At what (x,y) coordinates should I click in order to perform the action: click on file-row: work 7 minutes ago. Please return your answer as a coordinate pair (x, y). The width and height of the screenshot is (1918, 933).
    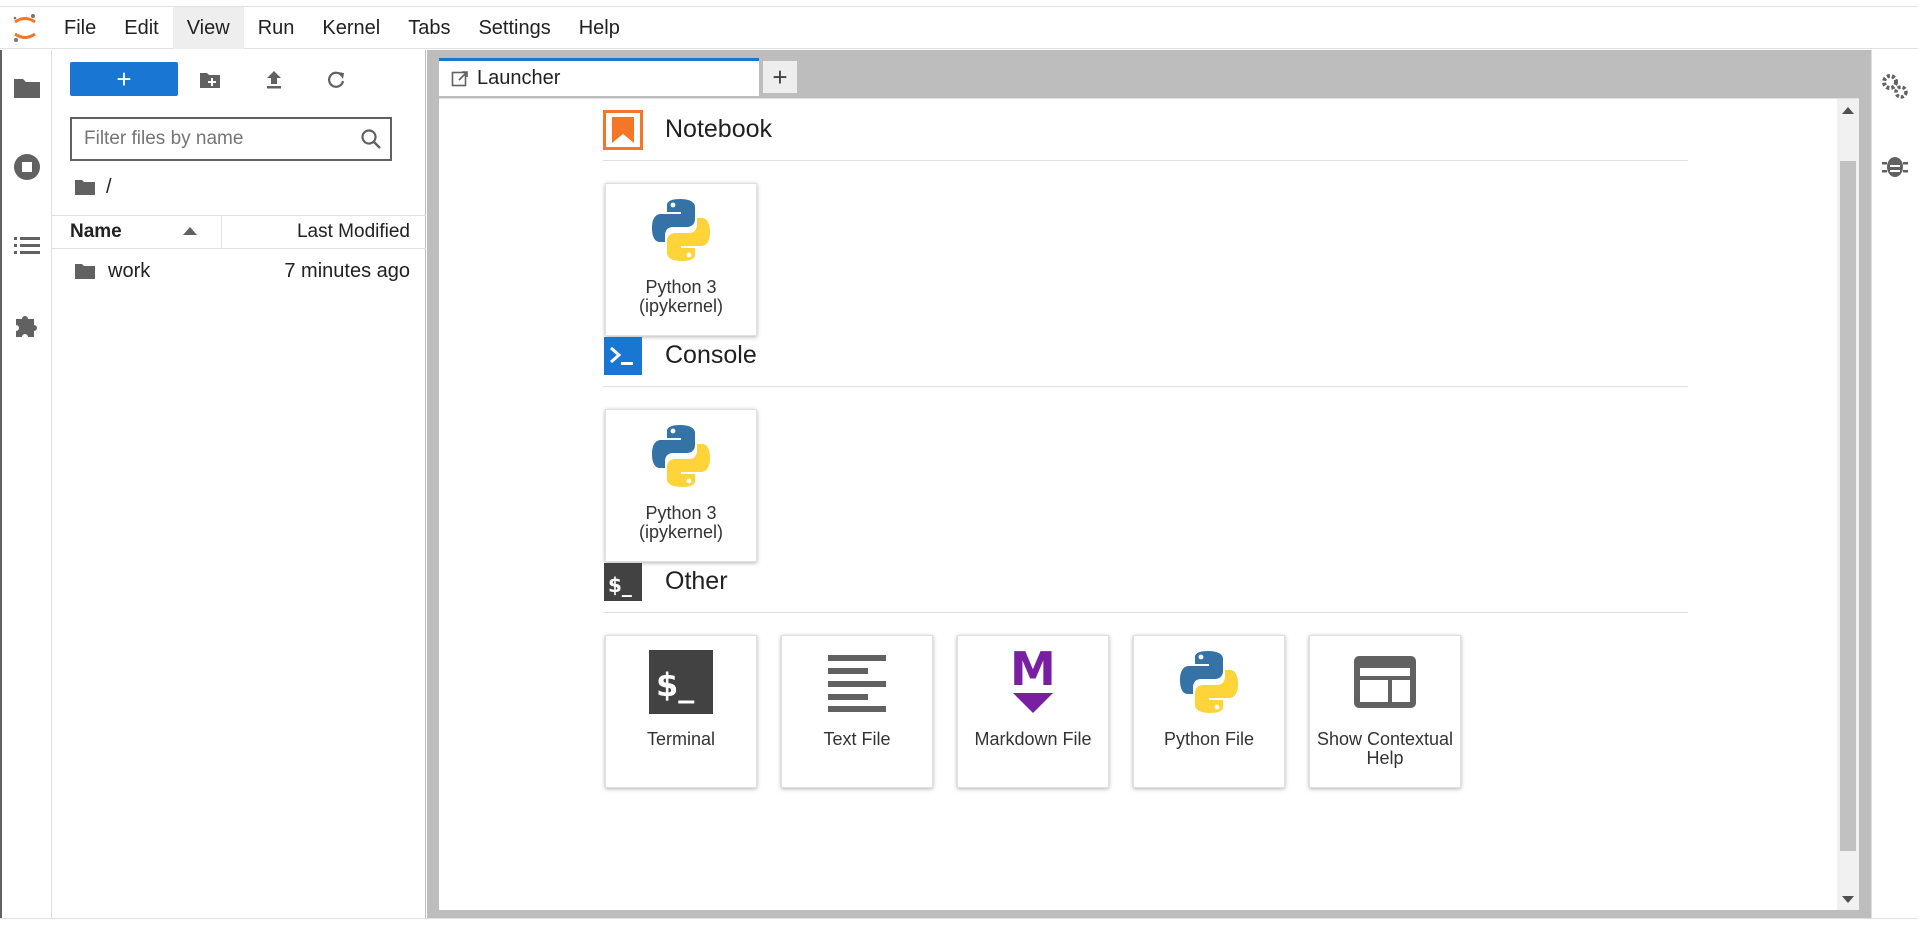
    Looking at the image, I should click on (239, 271).